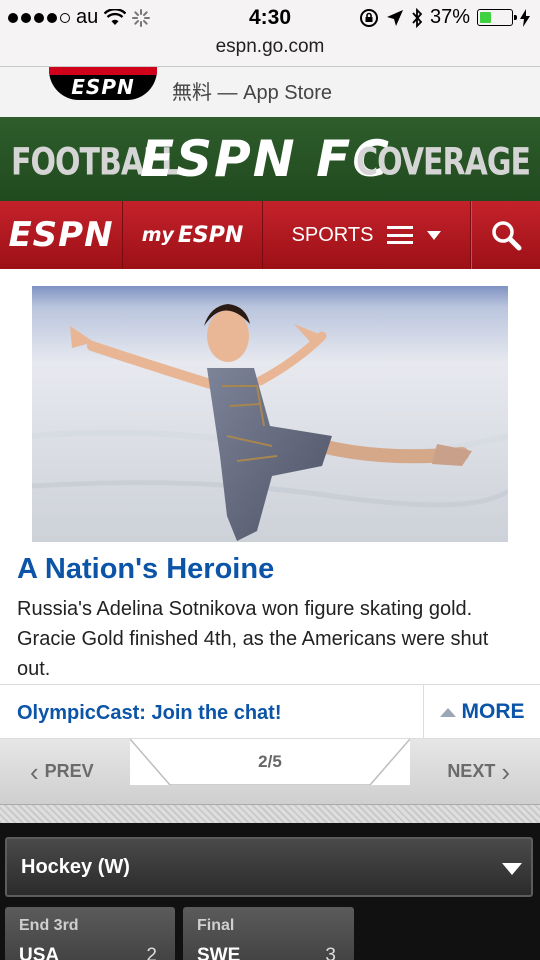 This screenshot has height=960, width=540. I want to click on next-button: NEXT ›, so click(478, 771).